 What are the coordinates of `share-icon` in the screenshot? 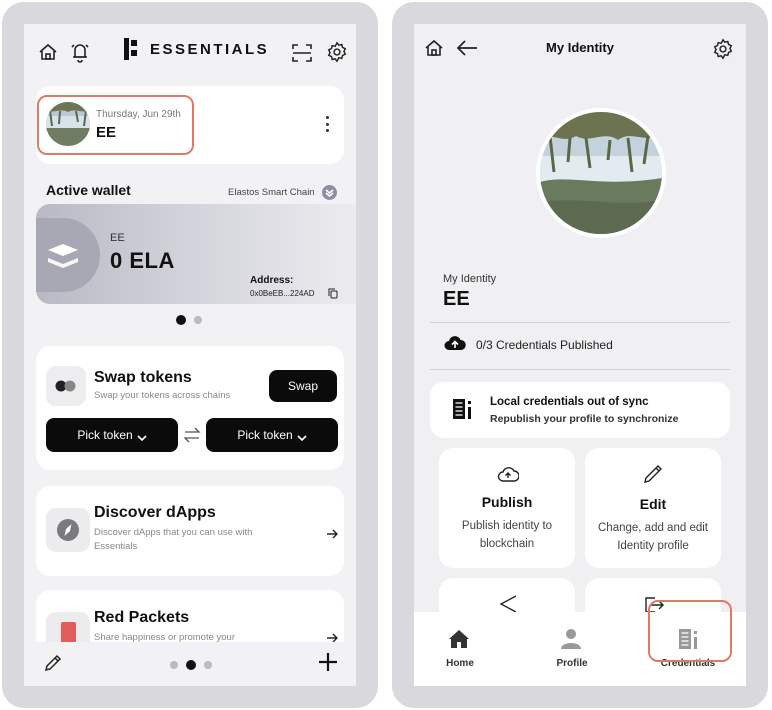 It's located at (508, 604).